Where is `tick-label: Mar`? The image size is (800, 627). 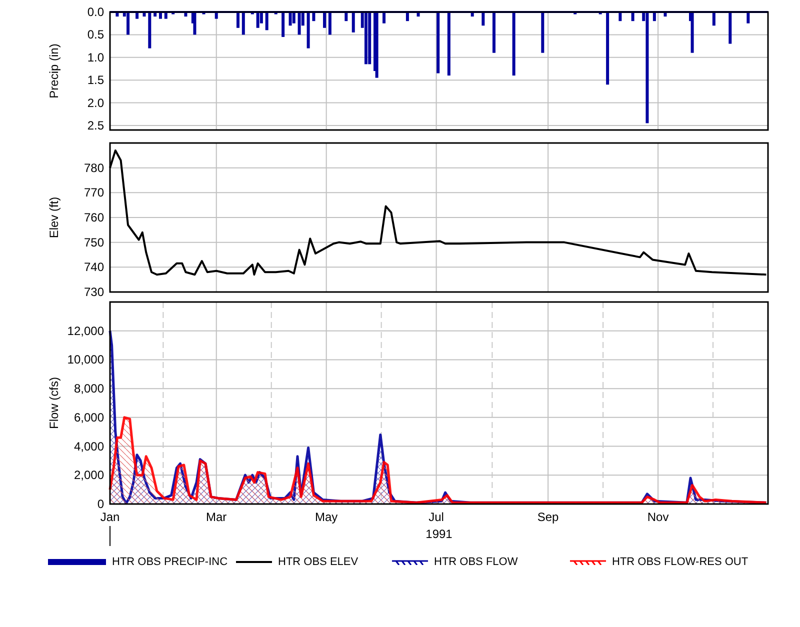
tick-label: Mar is located at coordinates (216, 517).